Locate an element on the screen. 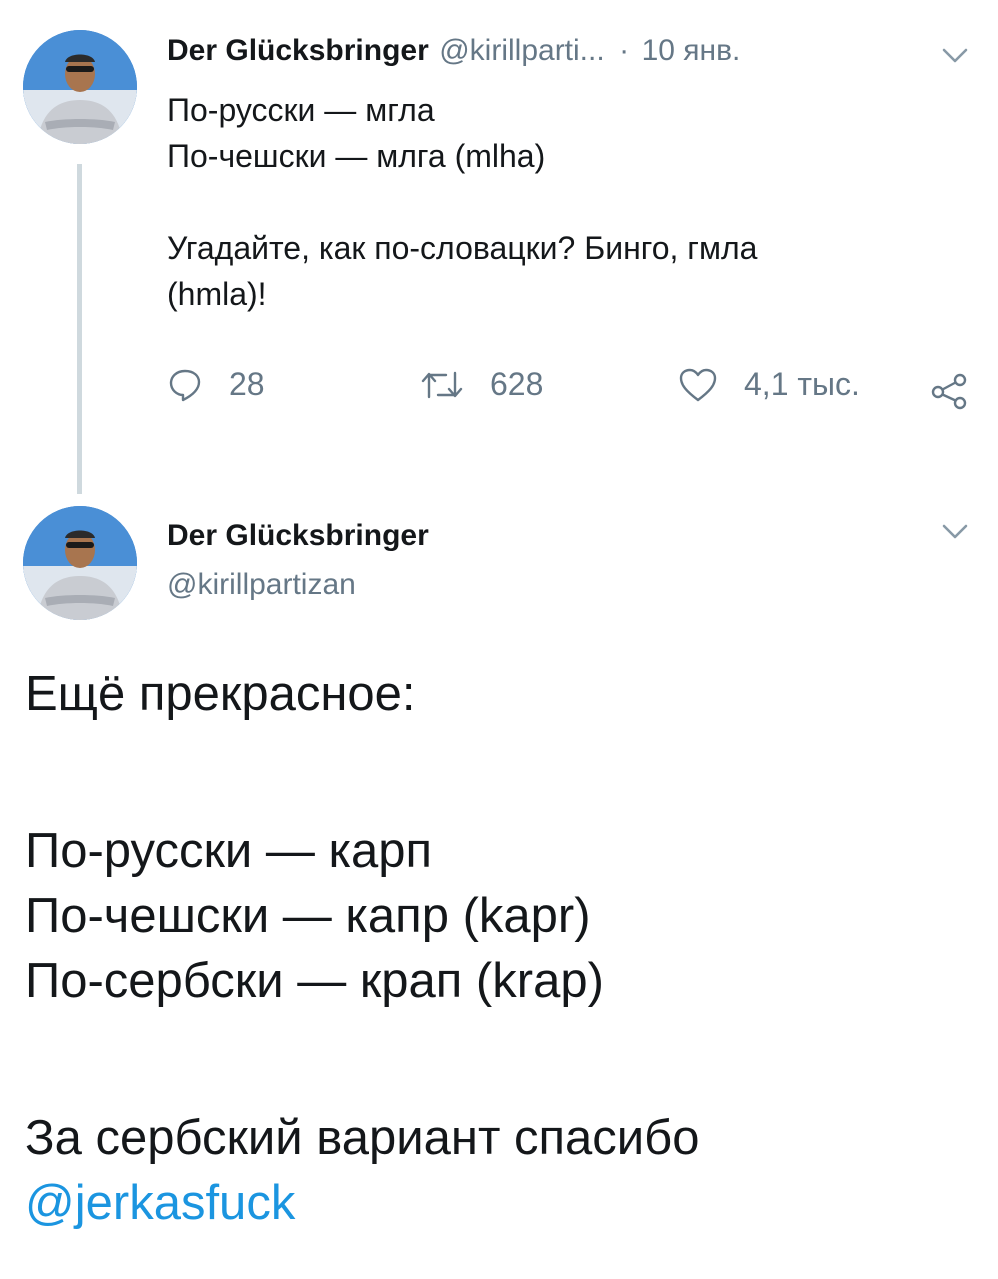  like-count: 4,1 тыс. is located at coordinates (802, 384).